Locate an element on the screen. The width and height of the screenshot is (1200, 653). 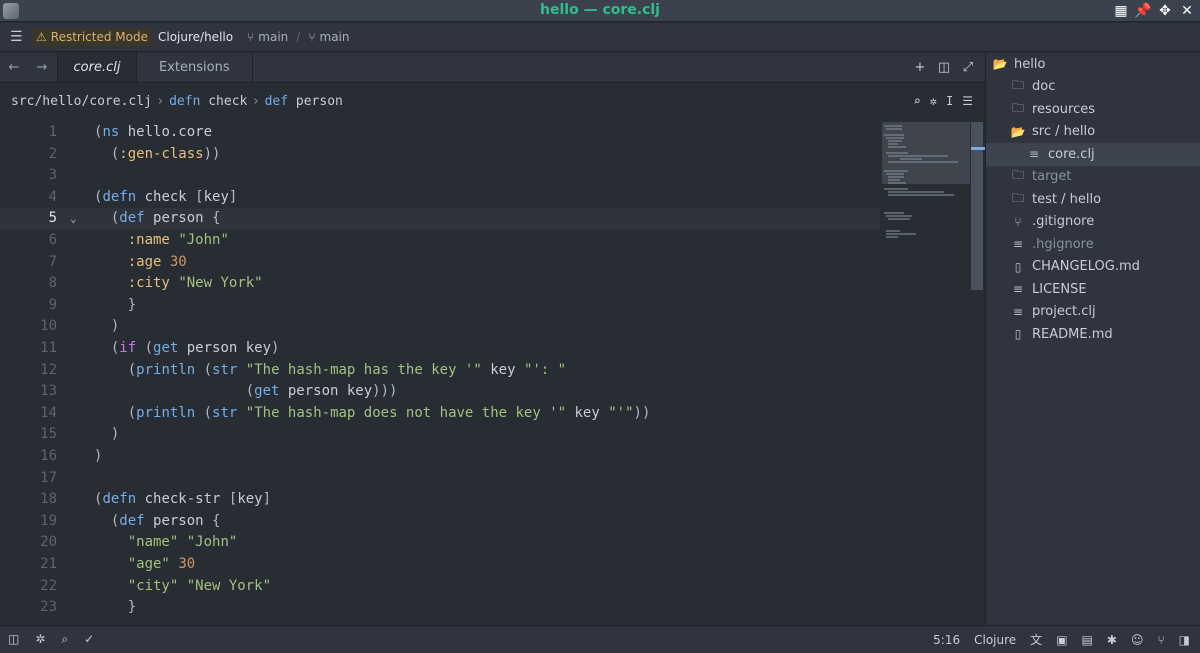
restricted-mode-button: ⚠ Restricted Mode is located at coordinates (92, 37).